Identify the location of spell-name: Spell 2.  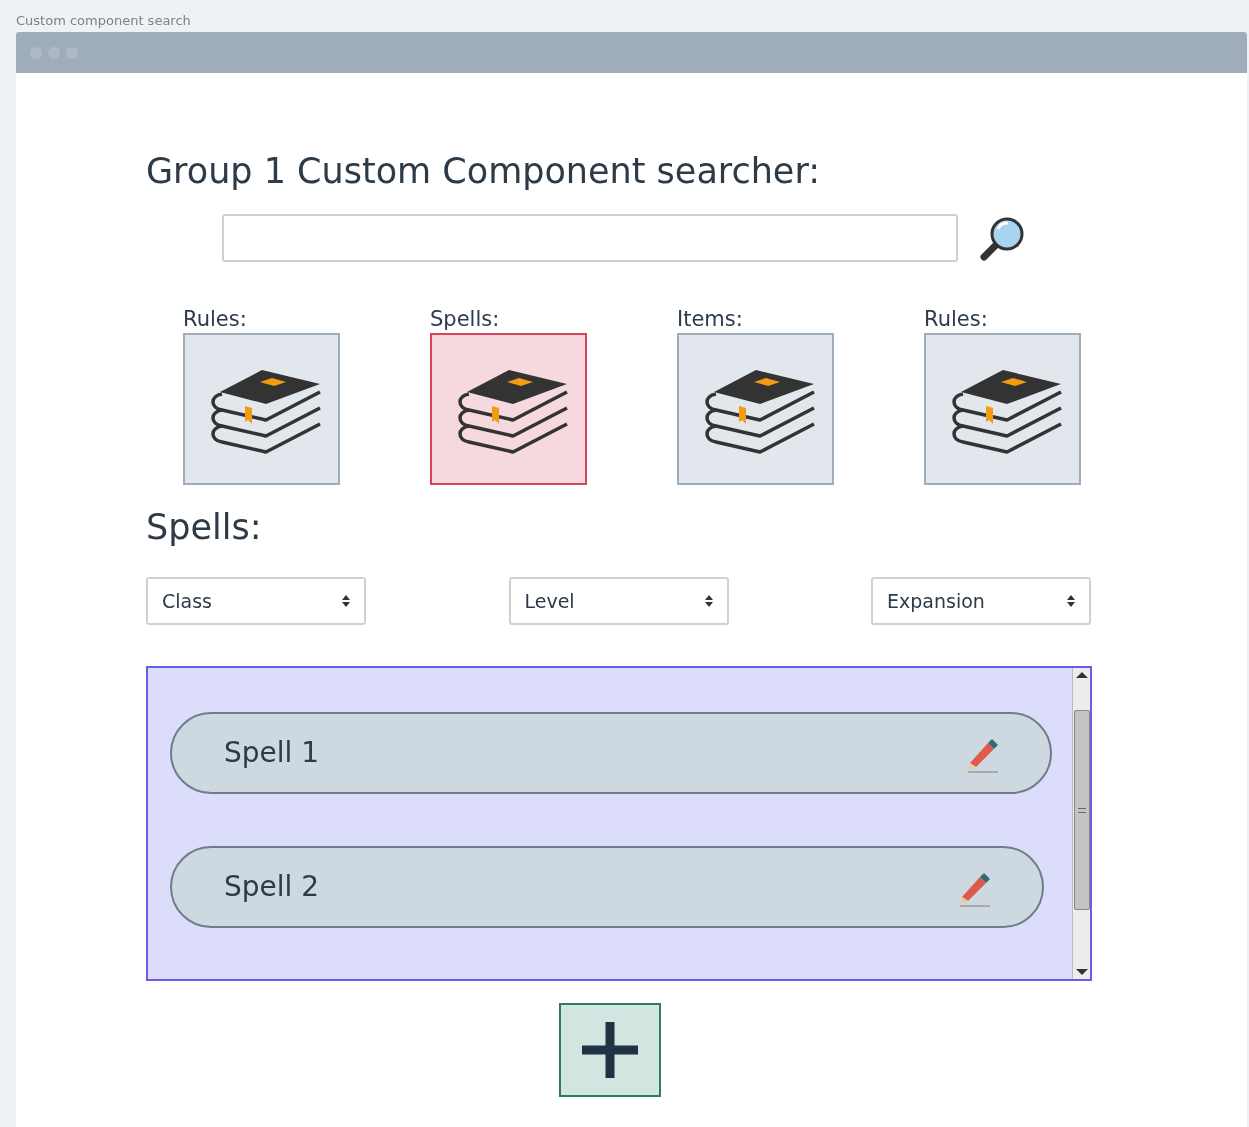
(272, 887).